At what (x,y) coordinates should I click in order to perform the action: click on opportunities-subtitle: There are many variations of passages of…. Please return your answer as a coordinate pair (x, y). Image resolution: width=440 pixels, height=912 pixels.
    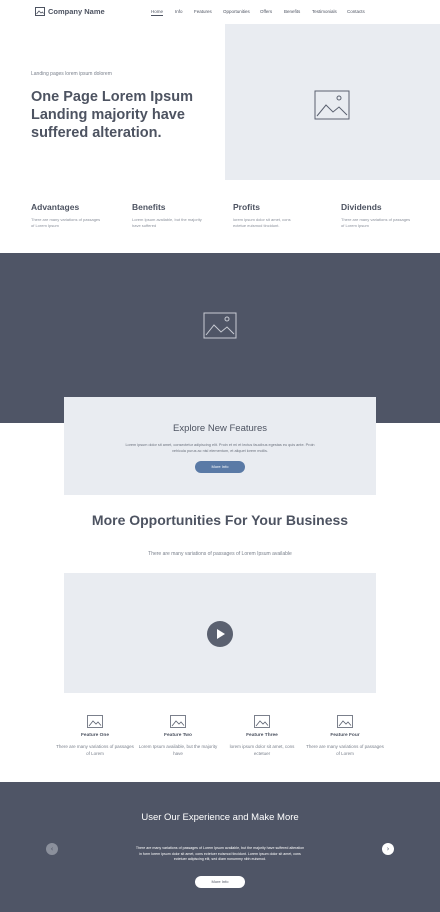
    Looking at the image, I should click on (220, 554).